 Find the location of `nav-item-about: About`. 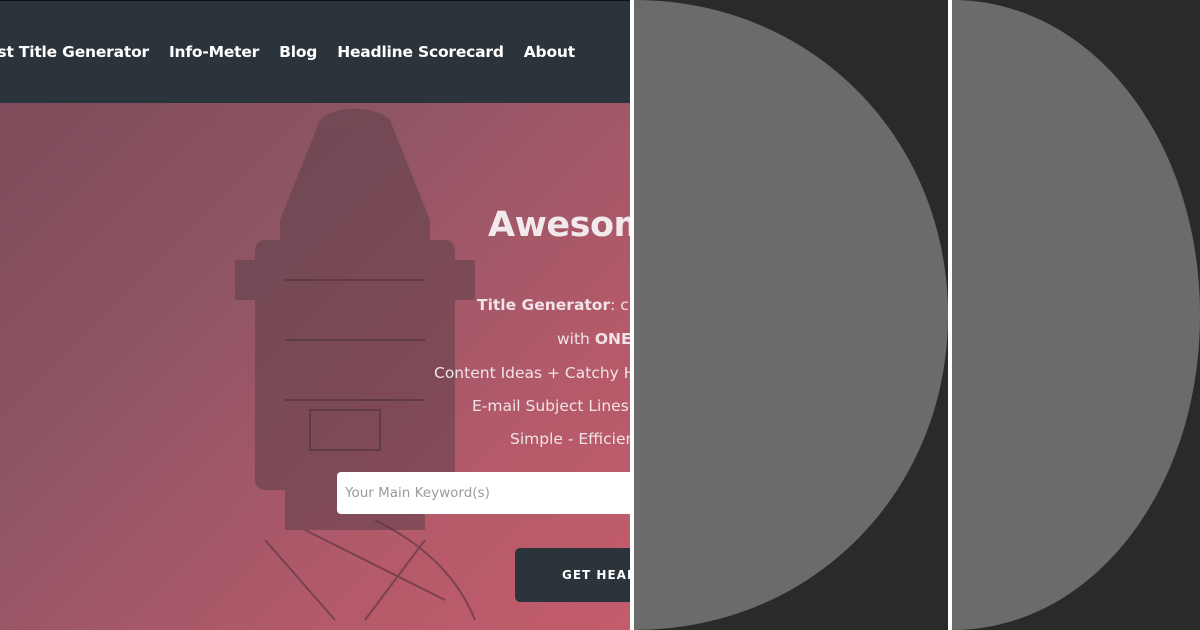

nav-item-about: About is located at coordinates (549, 52).